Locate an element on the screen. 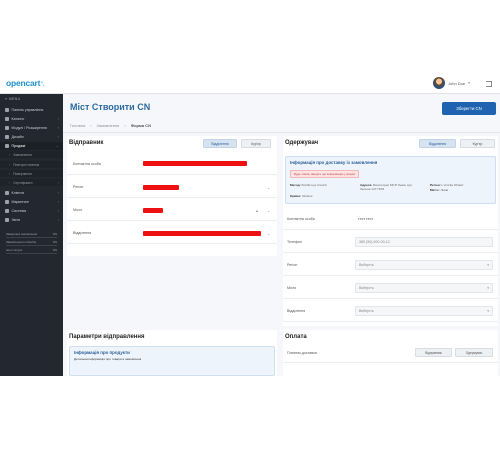 Image resolution: width=500 pixels, height=450 pixels. breadcrumb: Головна › Замовлення › Форма CN is located at coordinates (110, 125).